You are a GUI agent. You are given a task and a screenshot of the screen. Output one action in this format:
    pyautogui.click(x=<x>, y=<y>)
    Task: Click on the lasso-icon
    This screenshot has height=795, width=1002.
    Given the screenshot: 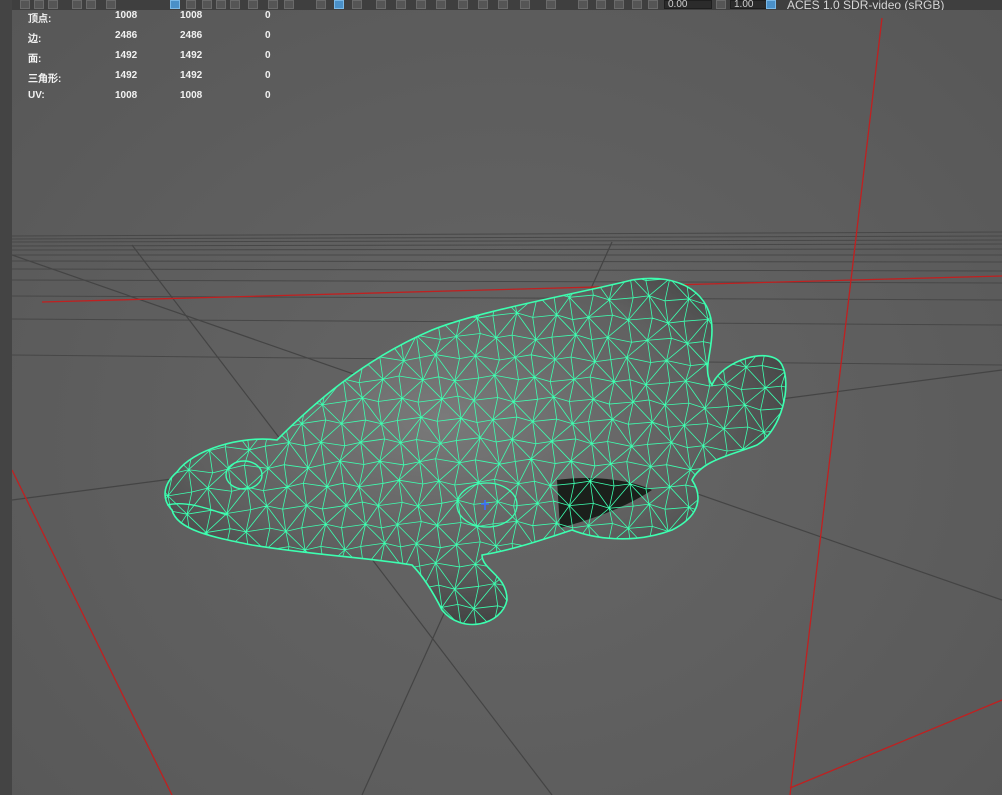 What is the action you would take?
    pyautogui.click(x=39, y=4)
    